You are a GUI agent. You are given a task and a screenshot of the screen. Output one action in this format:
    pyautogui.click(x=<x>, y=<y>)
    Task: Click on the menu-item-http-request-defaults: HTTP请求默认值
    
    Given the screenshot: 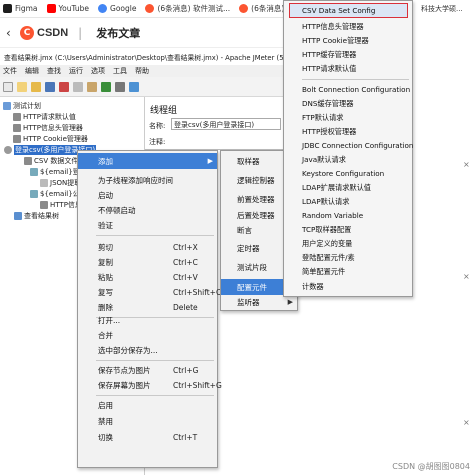 What is the action you would take?
    pyautogui.click(x=348, y=69)
    